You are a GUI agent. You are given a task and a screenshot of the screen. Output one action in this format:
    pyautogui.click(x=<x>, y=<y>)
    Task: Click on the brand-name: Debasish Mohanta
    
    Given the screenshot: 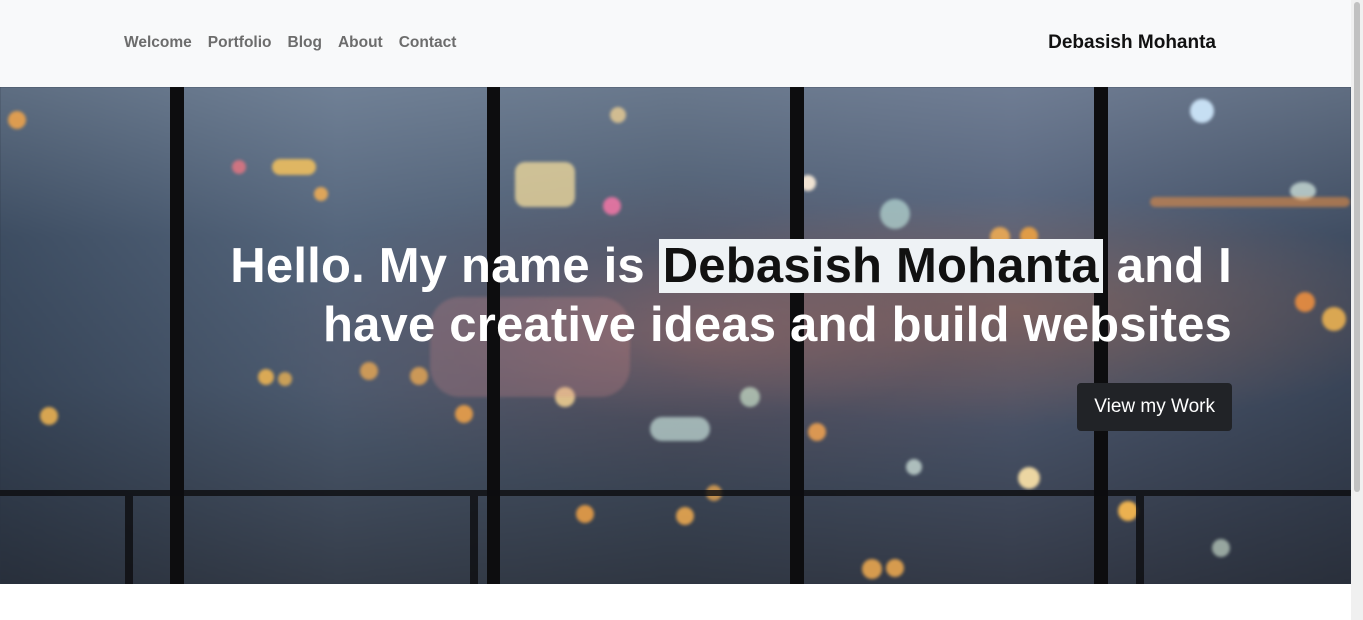 What is the action you would take?
    pyautogui.click(x=1132, y=43)
    